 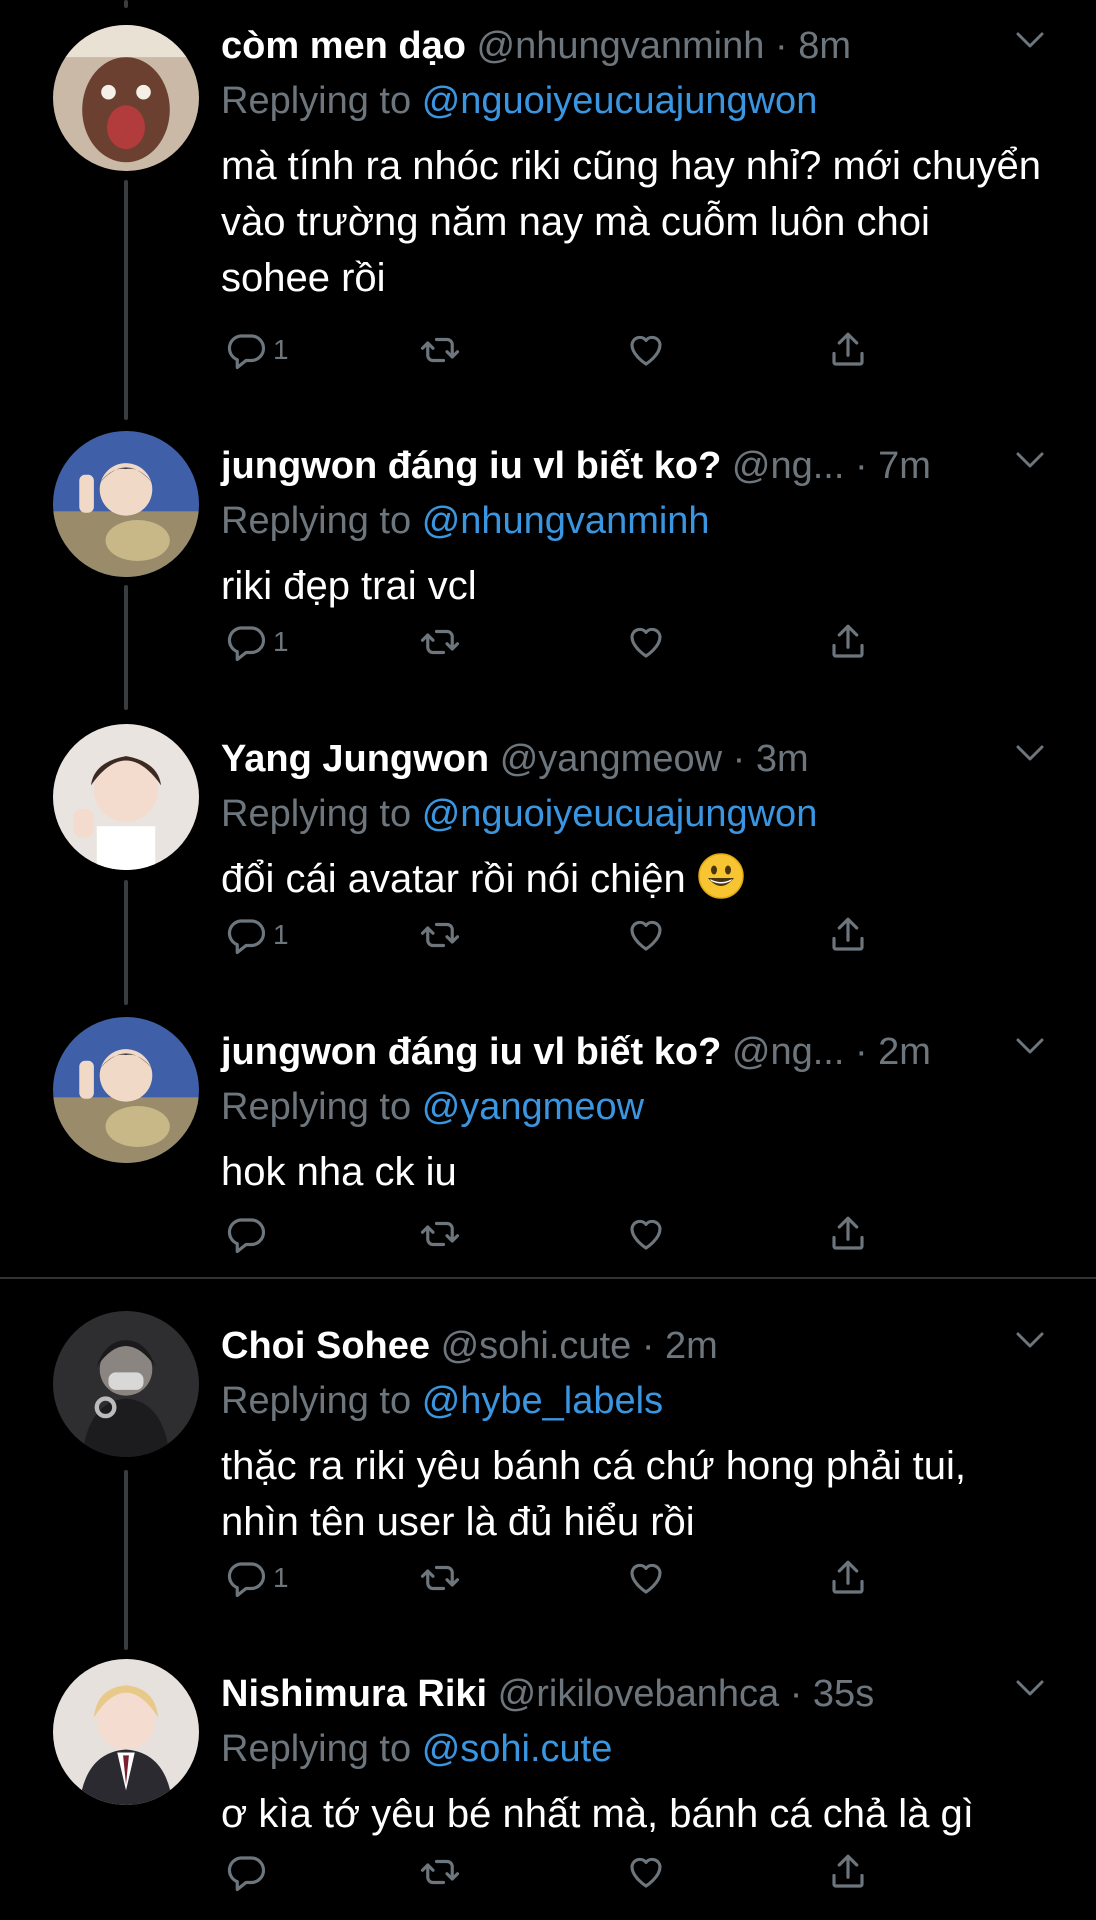 I want to click on action-bar, so click(x=561, y=1872).